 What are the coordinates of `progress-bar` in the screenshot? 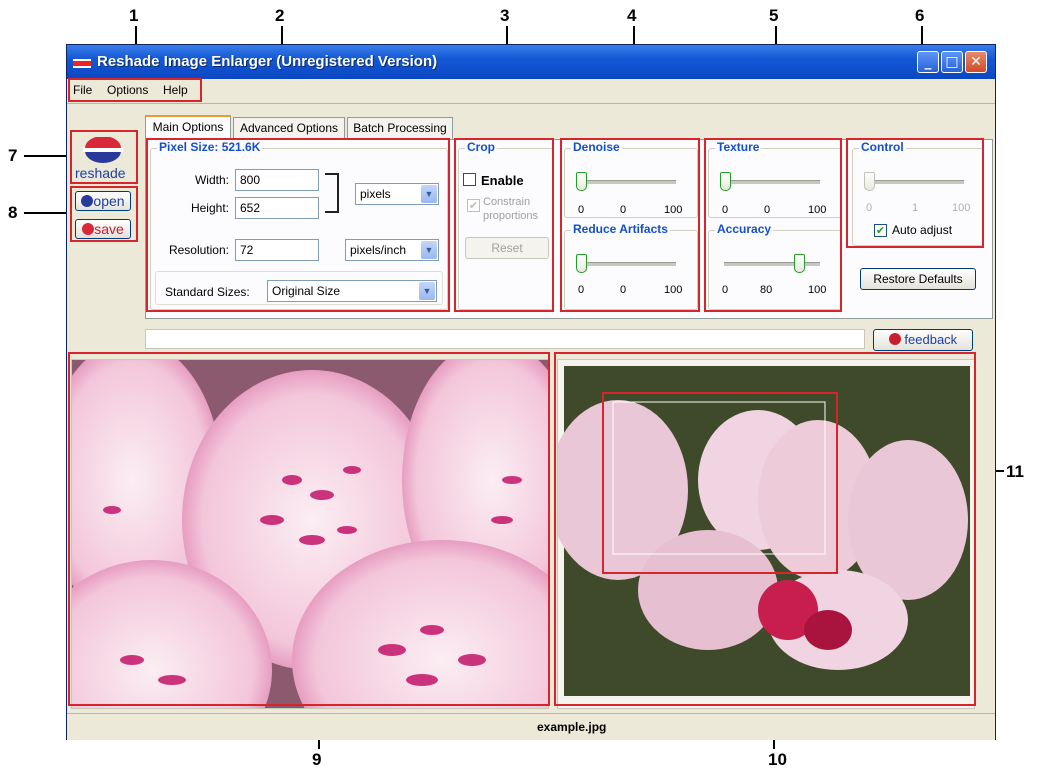 It's located at (505, 339).